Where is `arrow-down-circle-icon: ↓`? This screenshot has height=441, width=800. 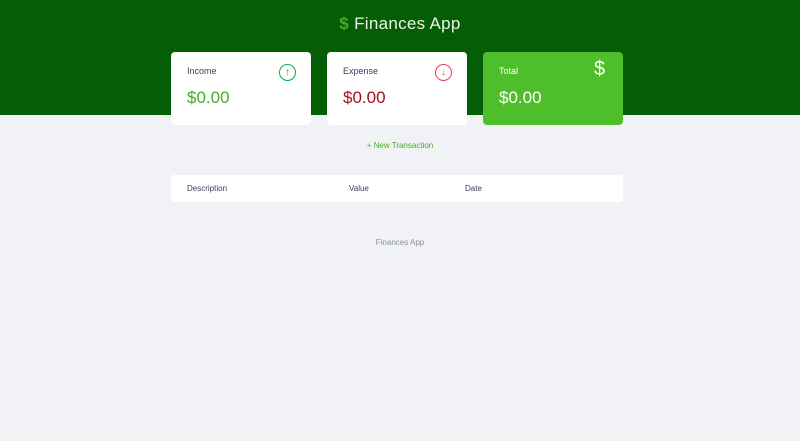 arrow-down-circle-icon: ↓ is located at coordinates (443, 72).